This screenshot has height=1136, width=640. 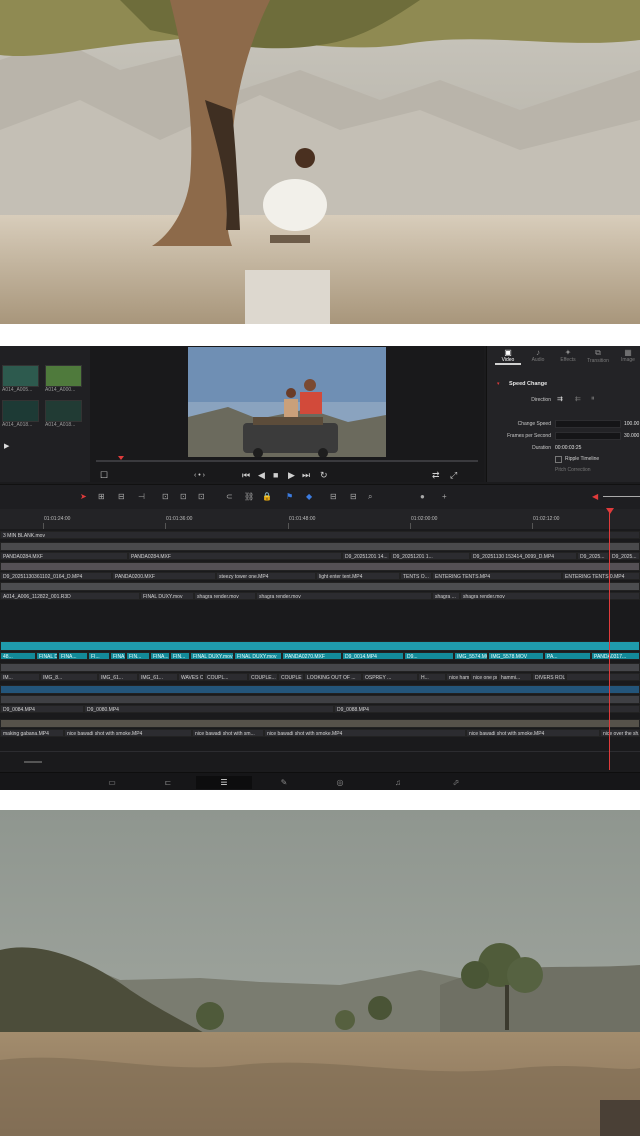 What do you see at coordinates (610, 511) in the screenshot?
I see `timeline-playhead-handle` at bounding box center [610, 511].